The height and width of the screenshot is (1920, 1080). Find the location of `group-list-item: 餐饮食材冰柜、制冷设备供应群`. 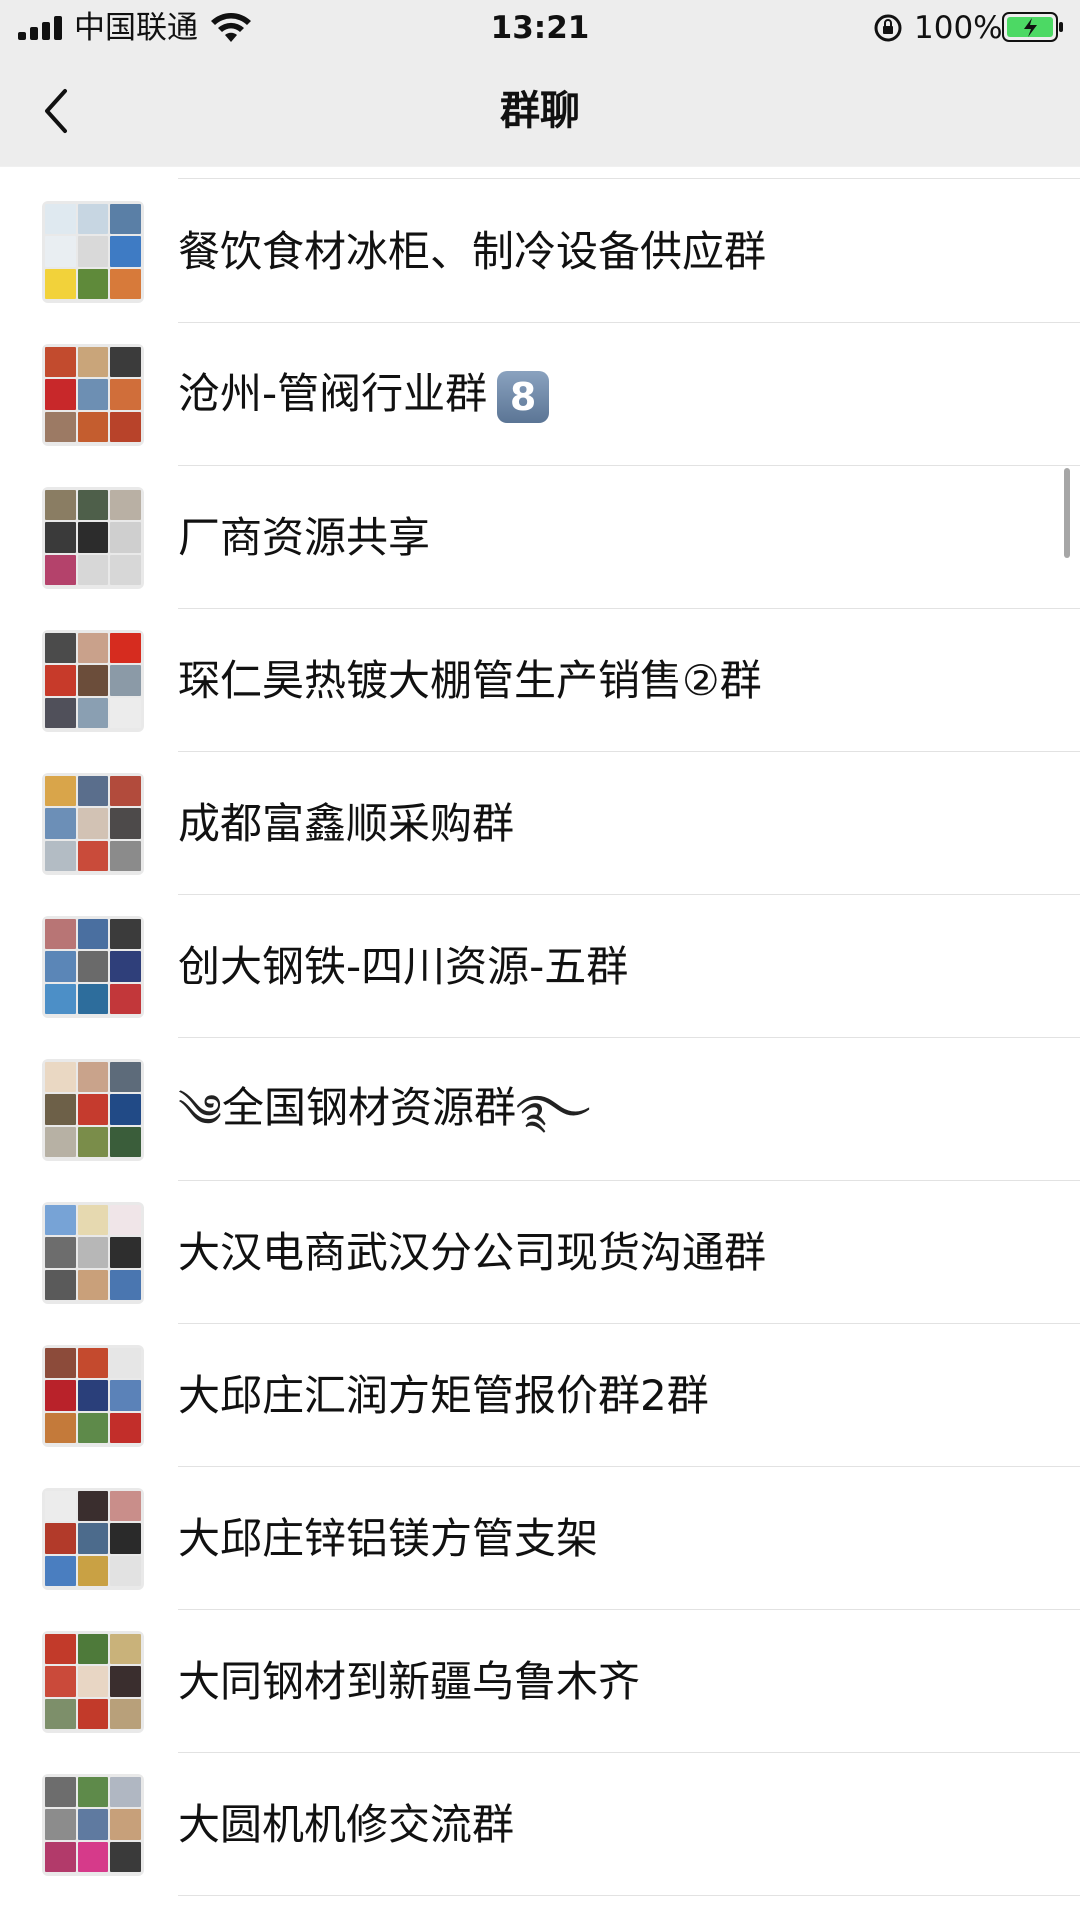

group-list-item: 餐饮食材冰柜、制冷设备供应群 is located at coordinates (540, 251).